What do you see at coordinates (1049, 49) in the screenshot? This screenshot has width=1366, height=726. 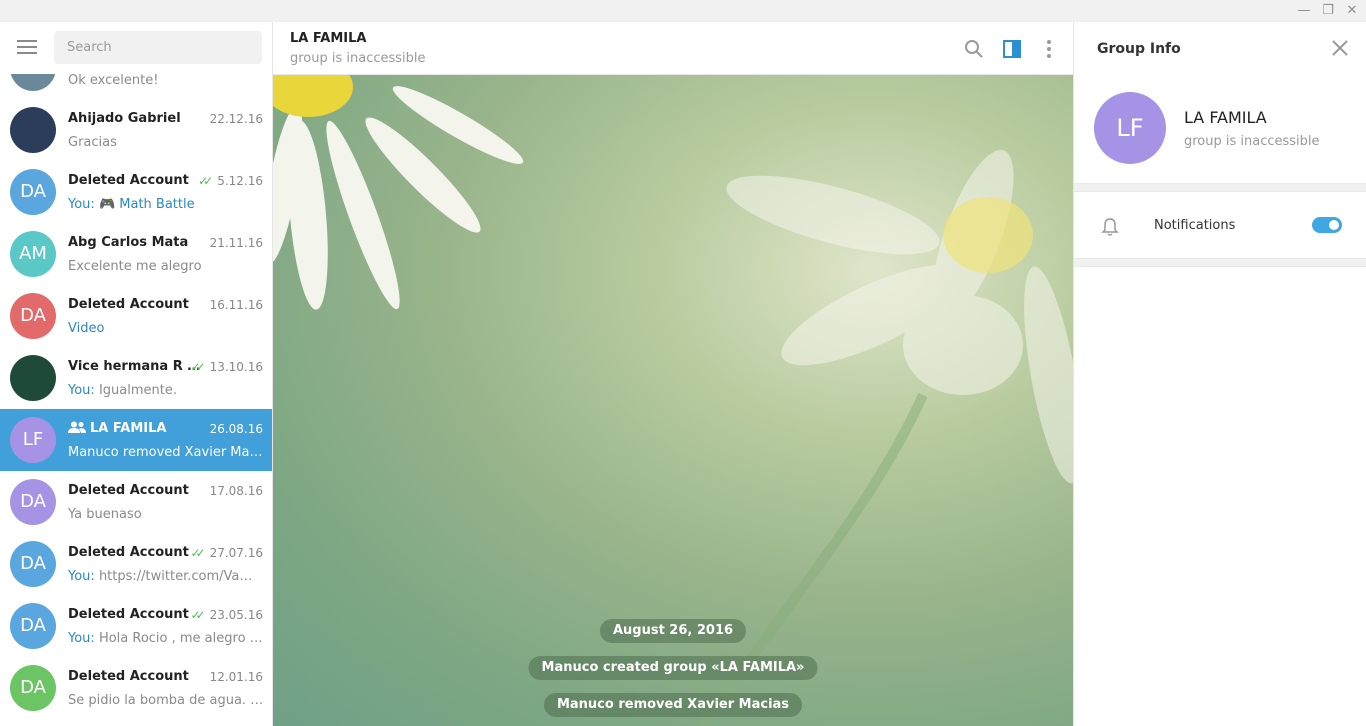 I see `more-options-icon` at bounding box center [1049, 49].